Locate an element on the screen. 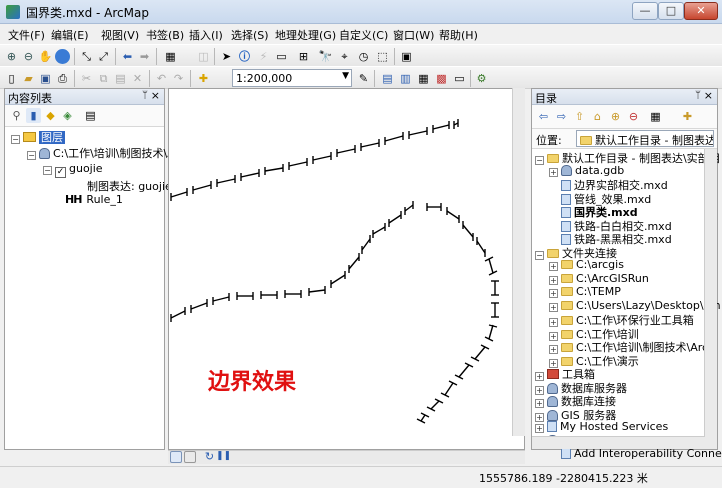  chevron-down-icon: ▼ is located at coordinates (345, 76).